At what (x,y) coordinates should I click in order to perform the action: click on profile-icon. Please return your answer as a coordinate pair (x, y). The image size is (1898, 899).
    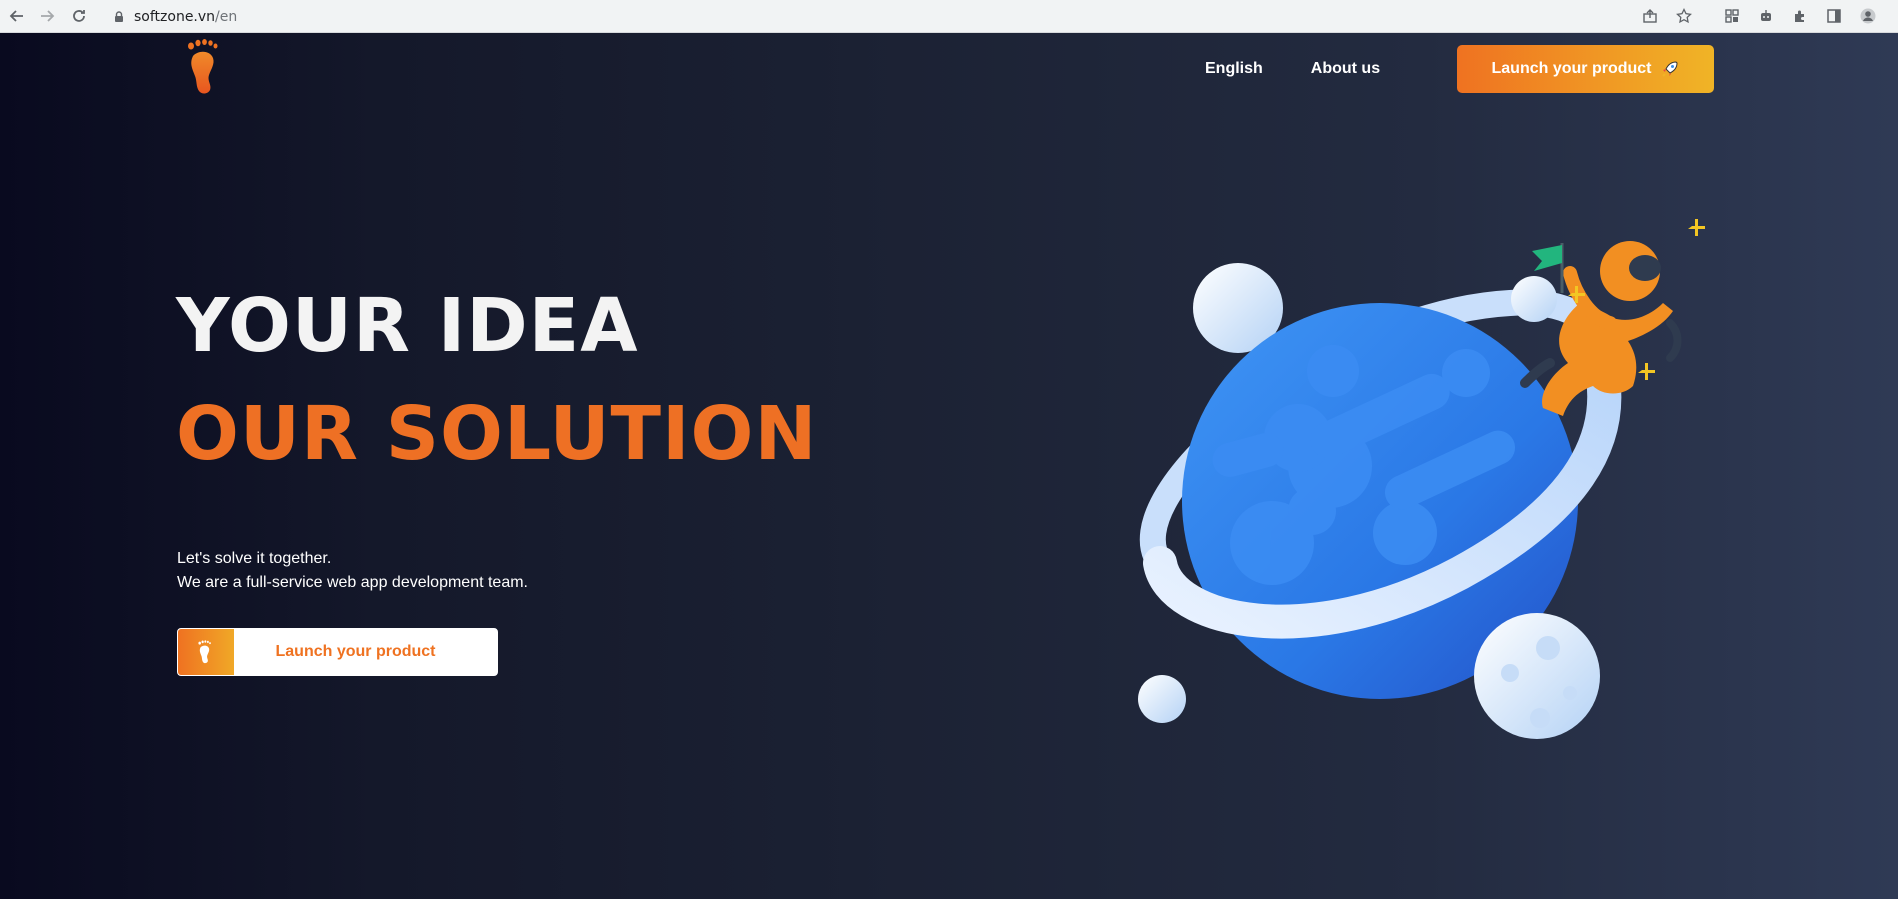
    Looking at the image, I should click on (1868, 16).